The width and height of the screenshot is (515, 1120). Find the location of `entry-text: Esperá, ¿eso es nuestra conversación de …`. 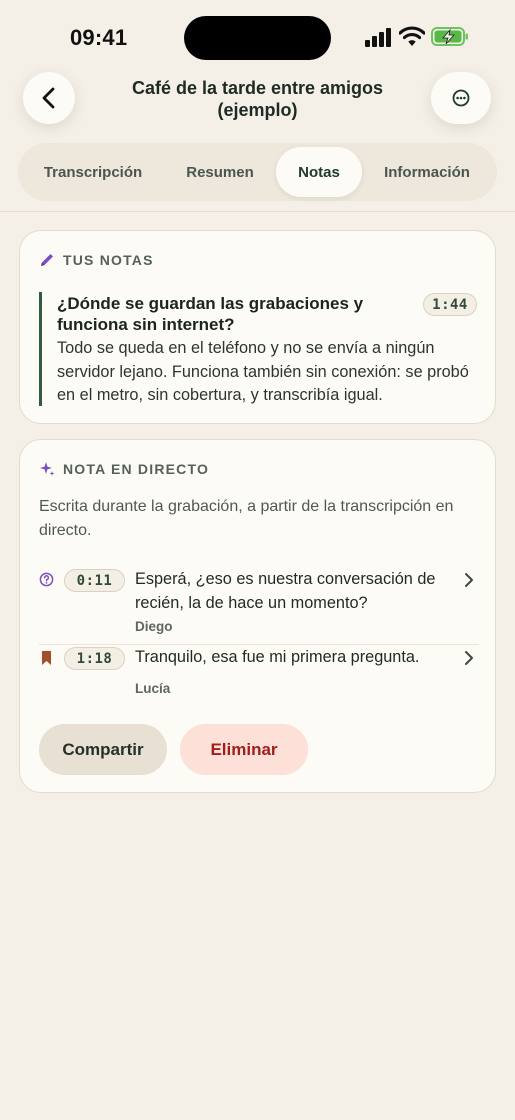

entry-text: Esperá, ¿eso es nuestra conversación de … is located at coordinates (285, 591).